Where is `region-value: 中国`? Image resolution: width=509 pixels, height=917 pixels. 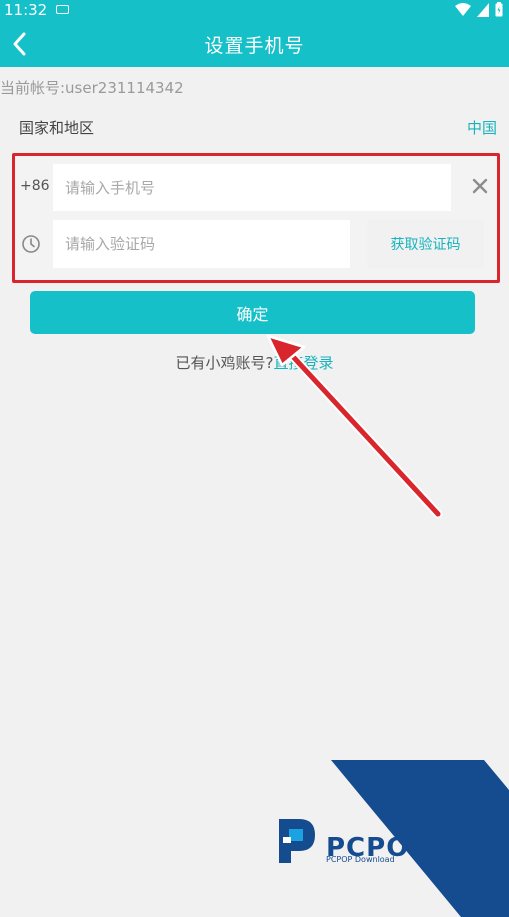
region-value: 中国 is located at coordinates (482, 127).